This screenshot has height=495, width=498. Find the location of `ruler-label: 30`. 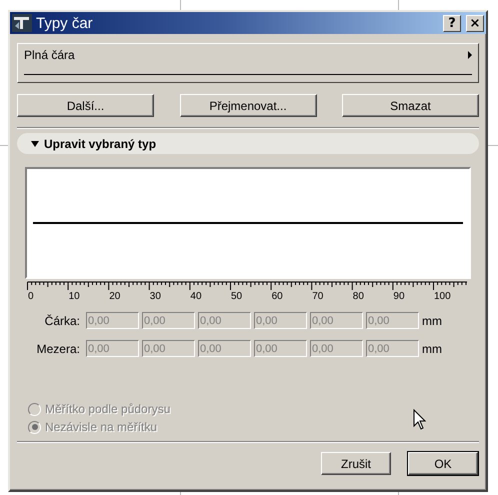

ruler-label: 30 is located at coordinates (155, 296).